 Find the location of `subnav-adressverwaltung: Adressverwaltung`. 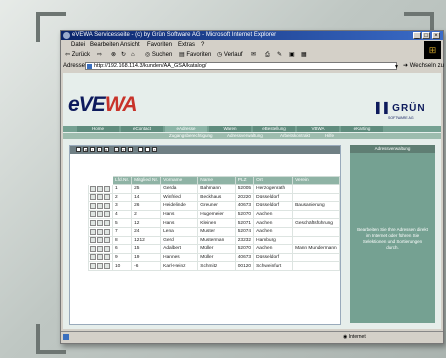

subnav-adressverwaltung: Adressverwaltung is located at coordinates (245, 136).